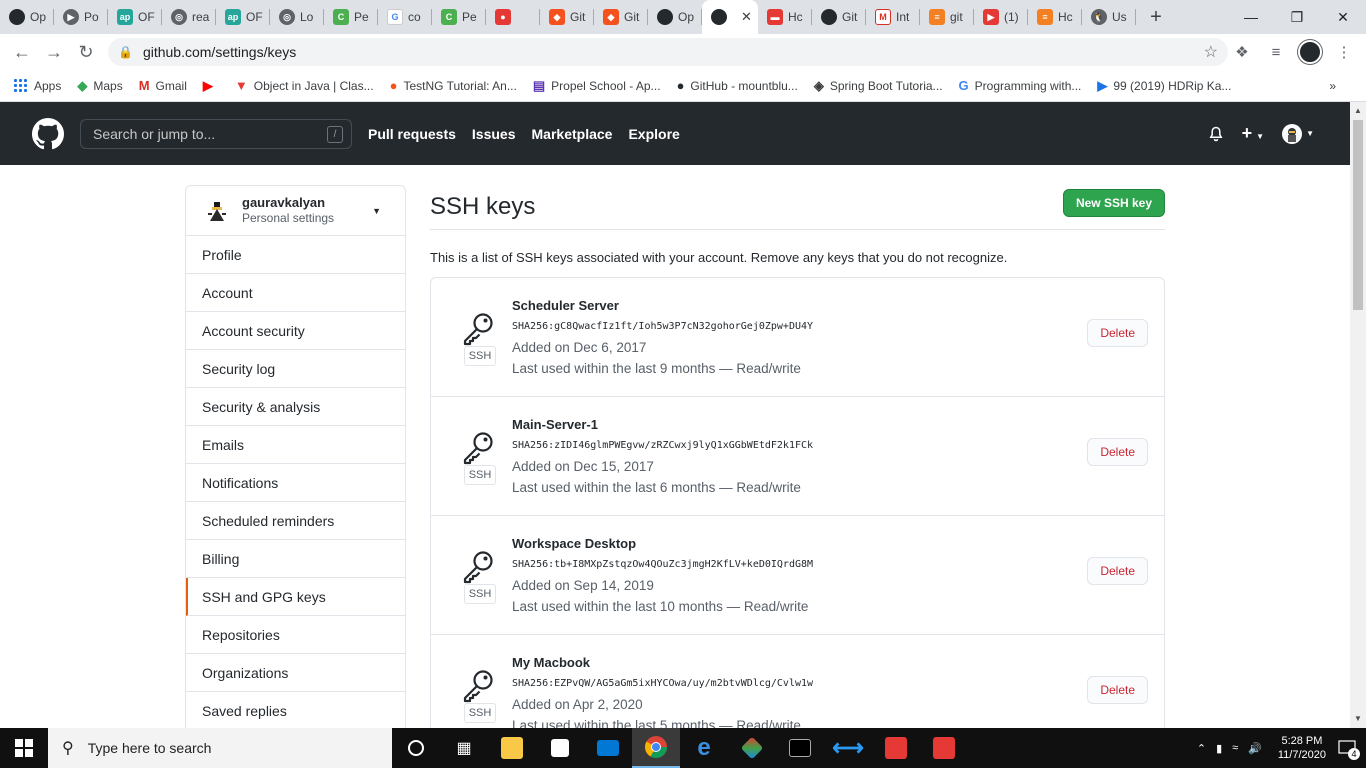 This screenshot has width=1366, height=768. What do you see at coordinates (1358, 415) in the screenshot?
I see `page-scrollbar: ▲ ▼` at bounding box center [1358, 415].